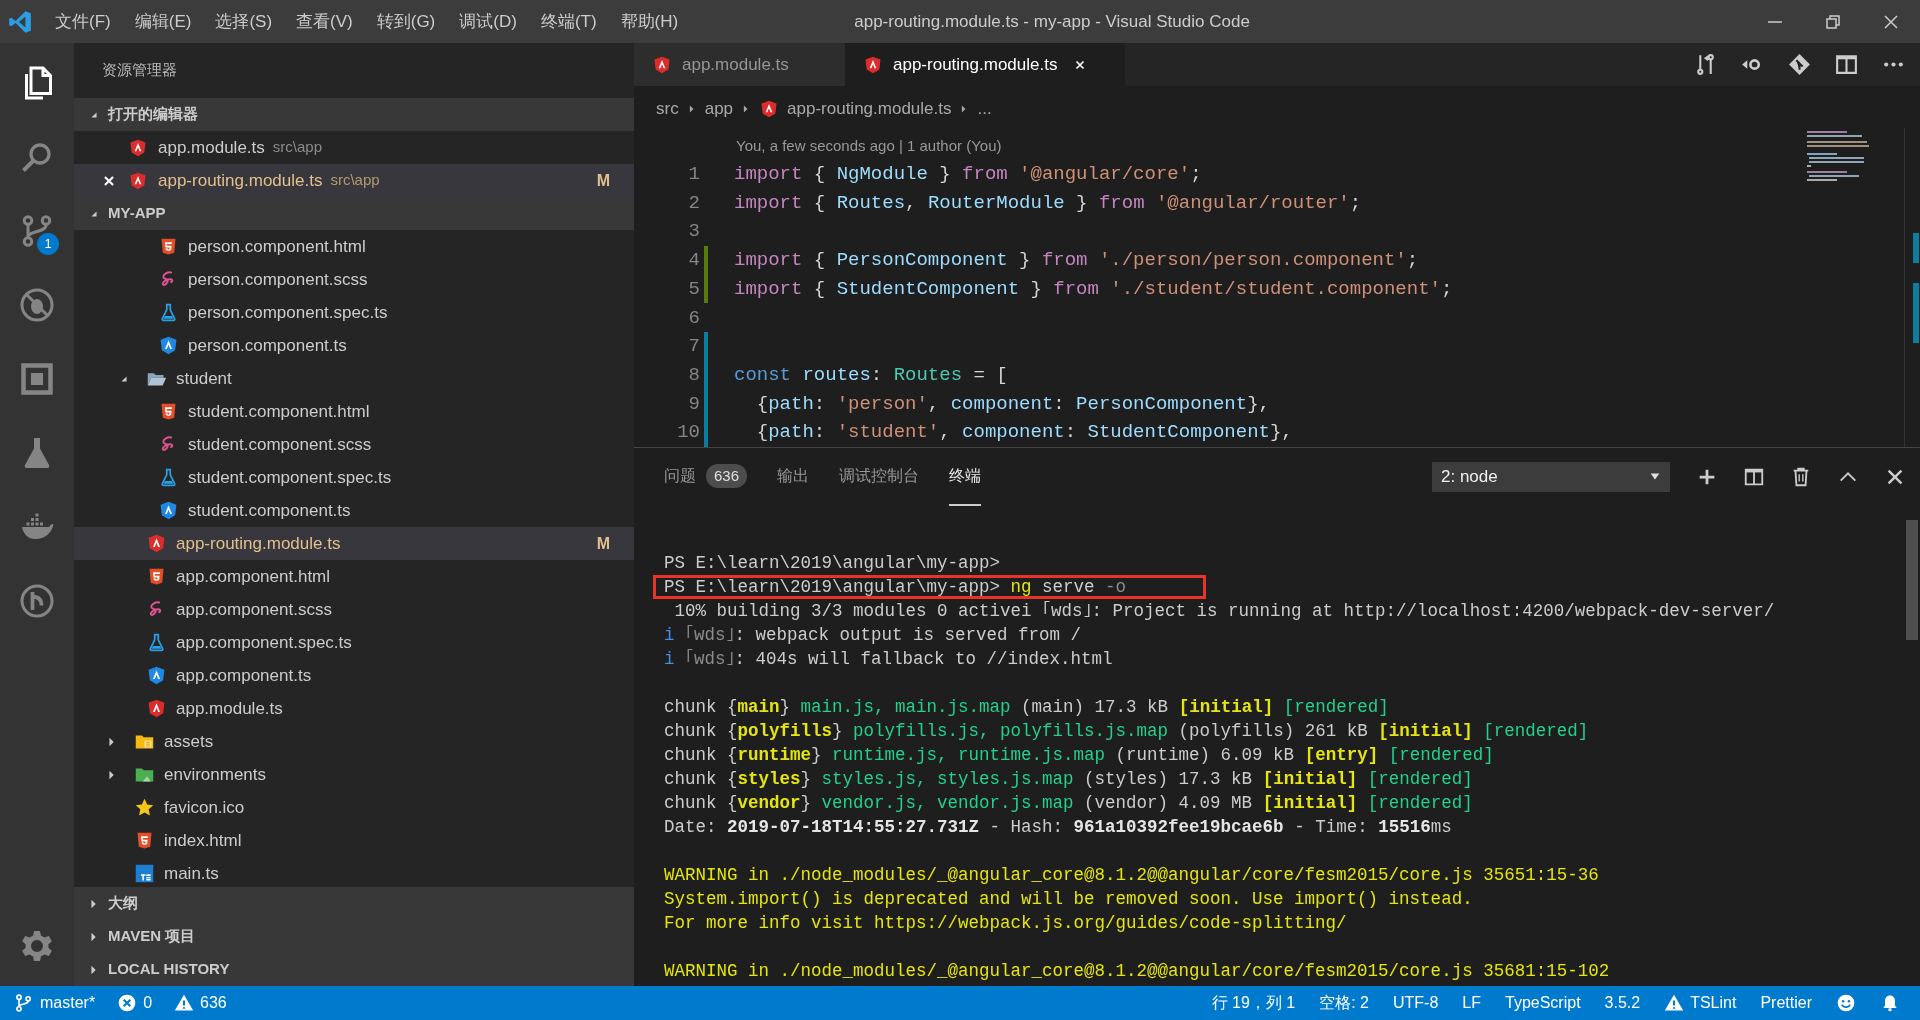 The width and height of the screenshot is (1920, 1020). What do you see at coordinates (1058, 827) in the screenshot?
I see `terminal-line: Date: 2019-07-18T14:55:27.731Z - Hash: 961a10392fee19bcae6b - Time: 15516ms` at bounding box center [1058, 827].